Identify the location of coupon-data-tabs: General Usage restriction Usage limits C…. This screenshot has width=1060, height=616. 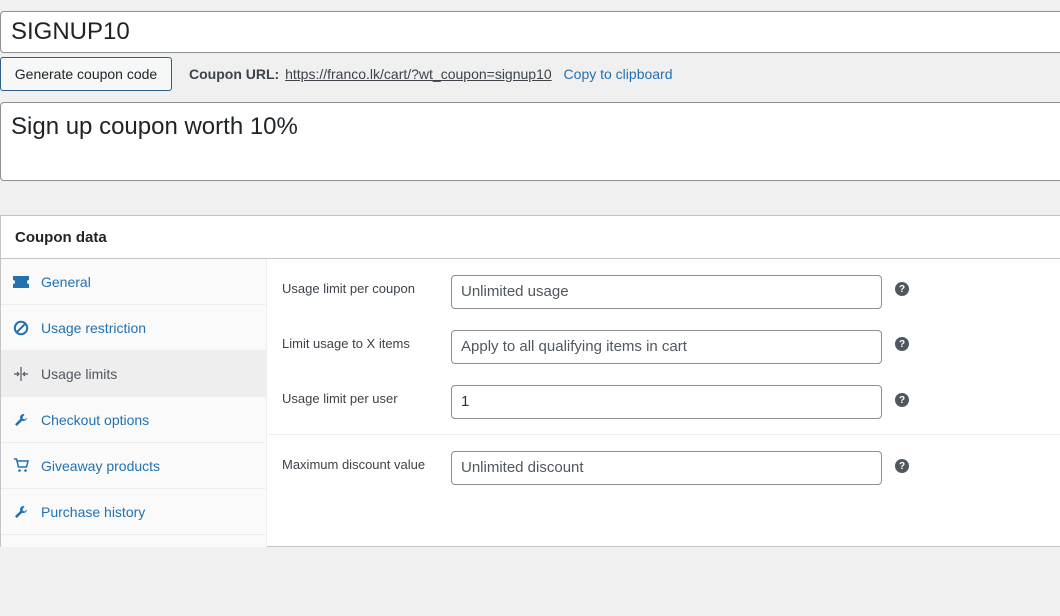
(134, 403).